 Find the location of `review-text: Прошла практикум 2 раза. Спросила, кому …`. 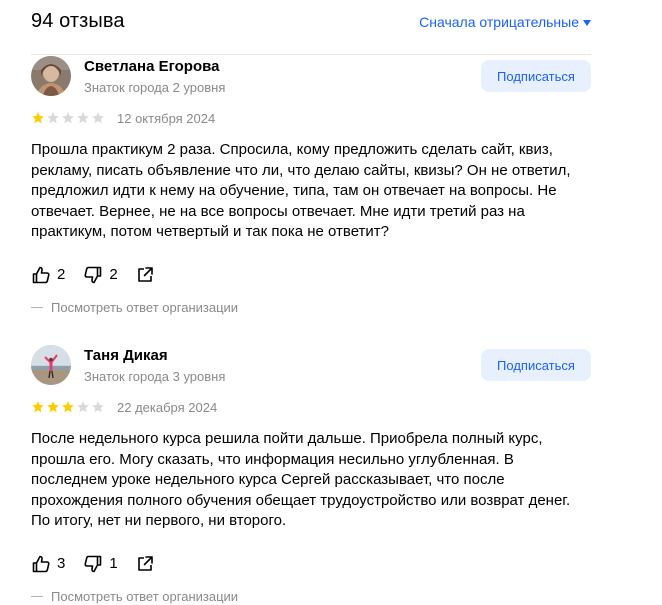

review-text: Прошла практикум 2 раза. Спросила, кому … is located at coordinates (301, 190).